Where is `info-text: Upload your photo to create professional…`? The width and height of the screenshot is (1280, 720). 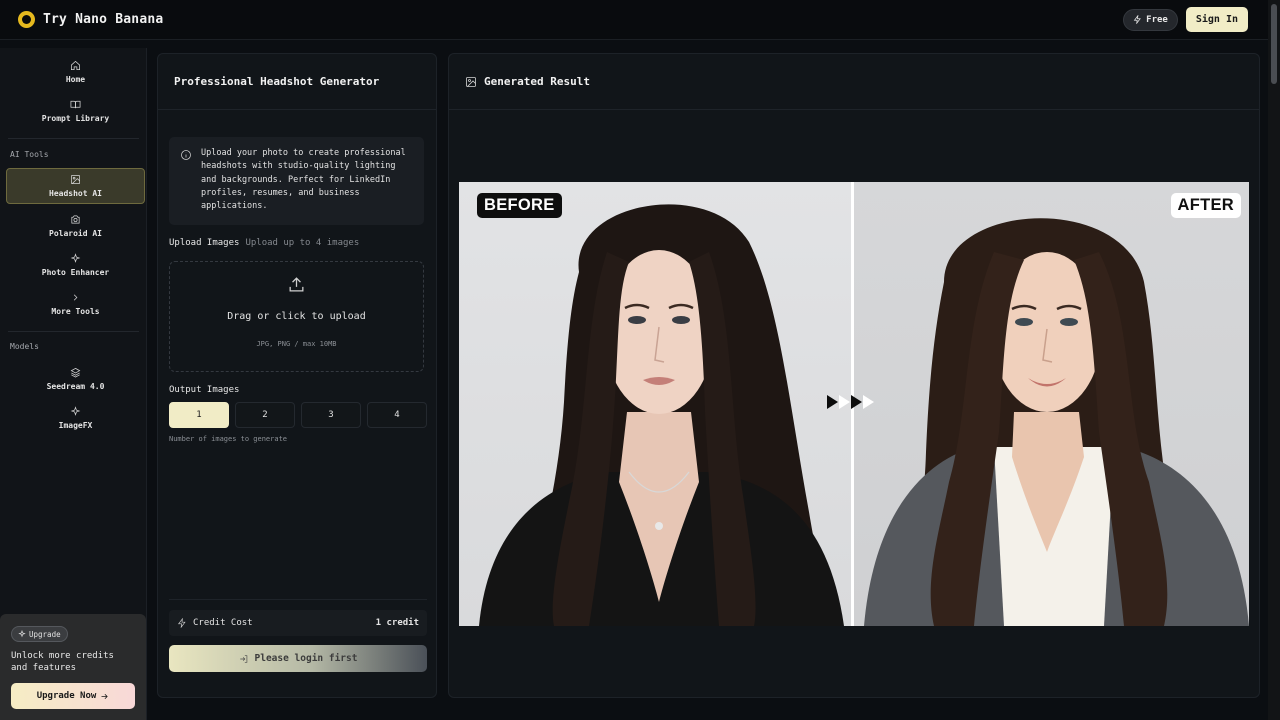
info-text: Upload your photo to create professional… is located at coordinates (303, 180).